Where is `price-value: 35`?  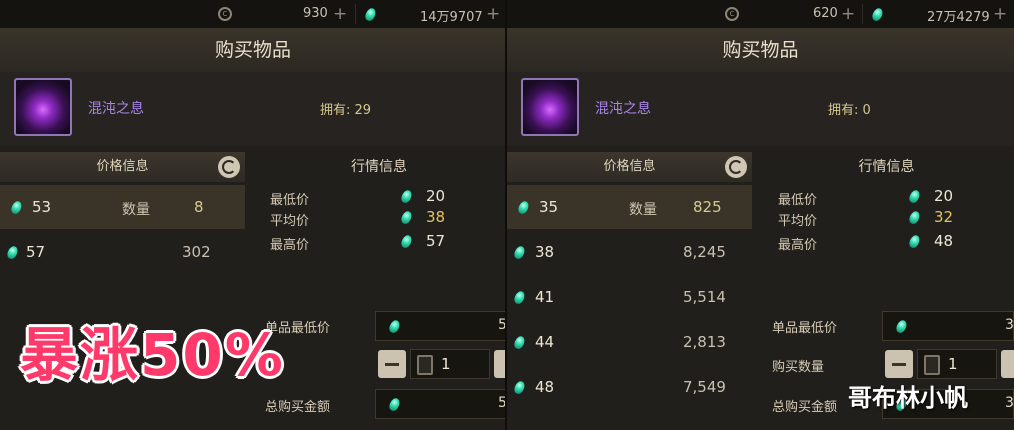 price-value: 35 is located at coordinates (549, 207).